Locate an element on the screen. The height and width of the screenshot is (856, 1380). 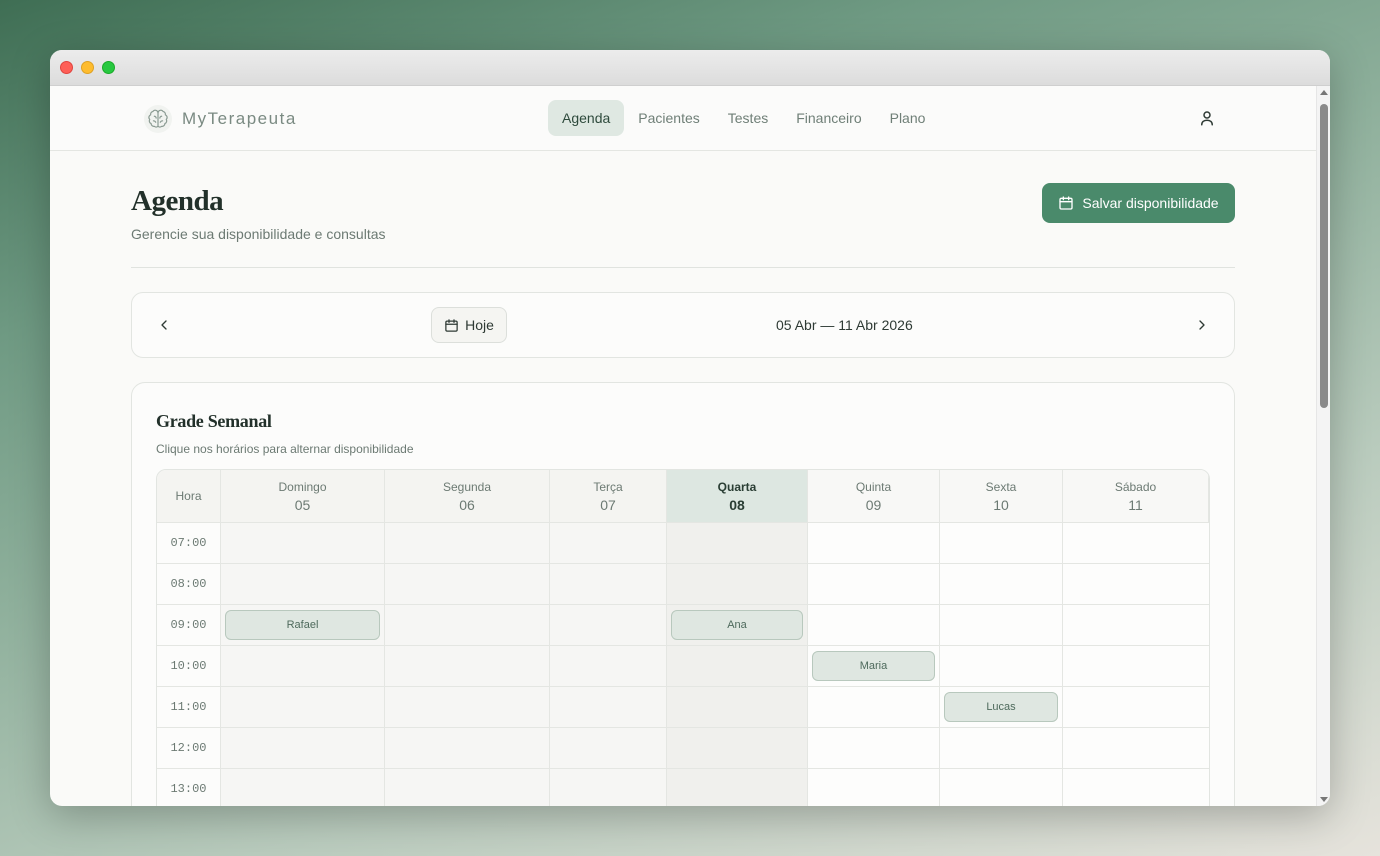
scroll-thumb is located at coordinates (1324, 256).